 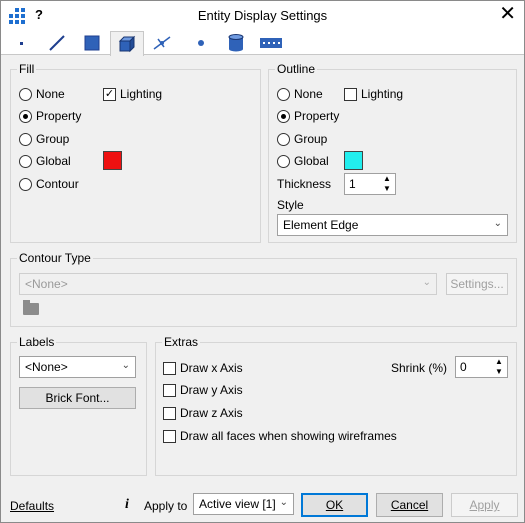 I want to click on shrink-spinner: 0 ▲ ▼, so click(x=481, y=367).